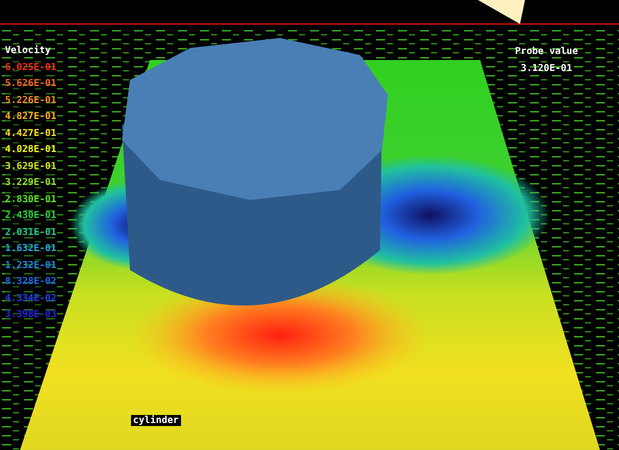 This screenshot has width=619, height=450. I want to click on legend-value: 3.229E-01, so click(30, 183).